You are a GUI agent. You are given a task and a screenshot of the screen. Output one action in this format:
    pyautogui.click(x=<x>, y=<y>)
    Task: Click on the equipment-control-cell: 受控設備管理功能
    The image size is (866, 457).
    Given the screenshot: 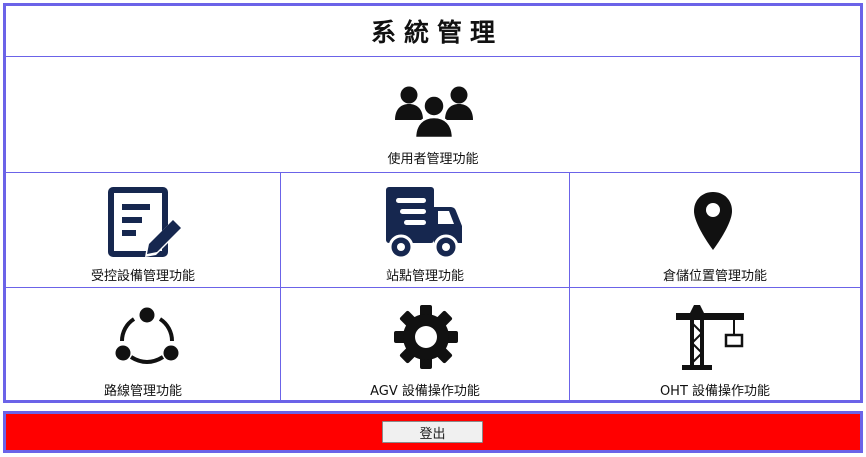 What is the action you would take?
    pyautogui.click(x=143, y=230)
    